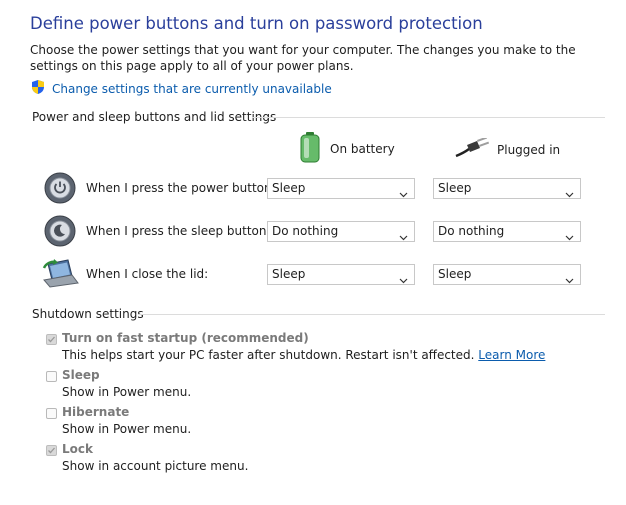  What do you see at coordinates (127, 392) in the screenshot?
I see `sleep-option-desc: Show in Power menu.` at bounding box center [127, 392].